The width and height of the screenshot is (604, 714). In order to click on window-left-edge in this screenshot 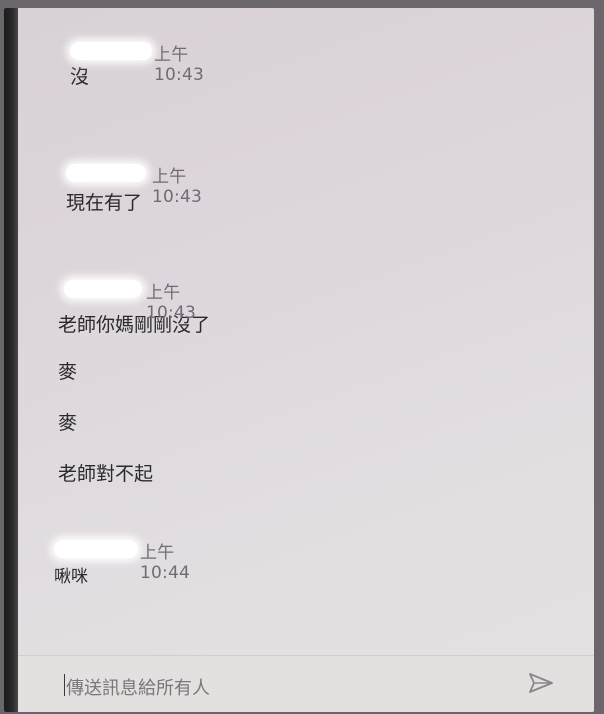, I will do `click(11, 360)`.